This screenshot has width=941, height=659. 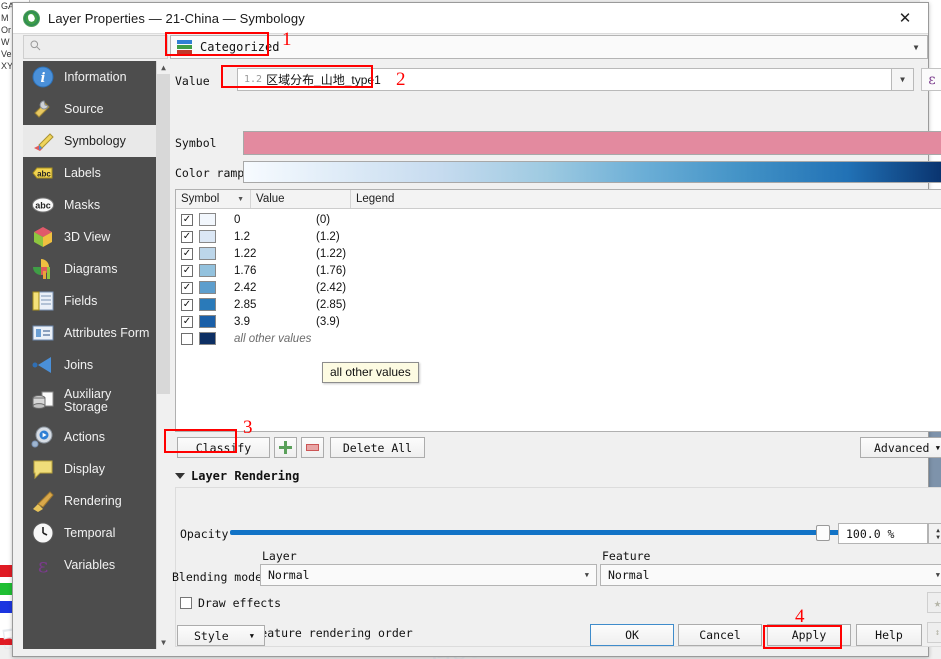 What do you see at coordinates (89, 141) in the screenshot?
I see `sidebar-item-symbology: Symbology` at bounding box center [89, 141].